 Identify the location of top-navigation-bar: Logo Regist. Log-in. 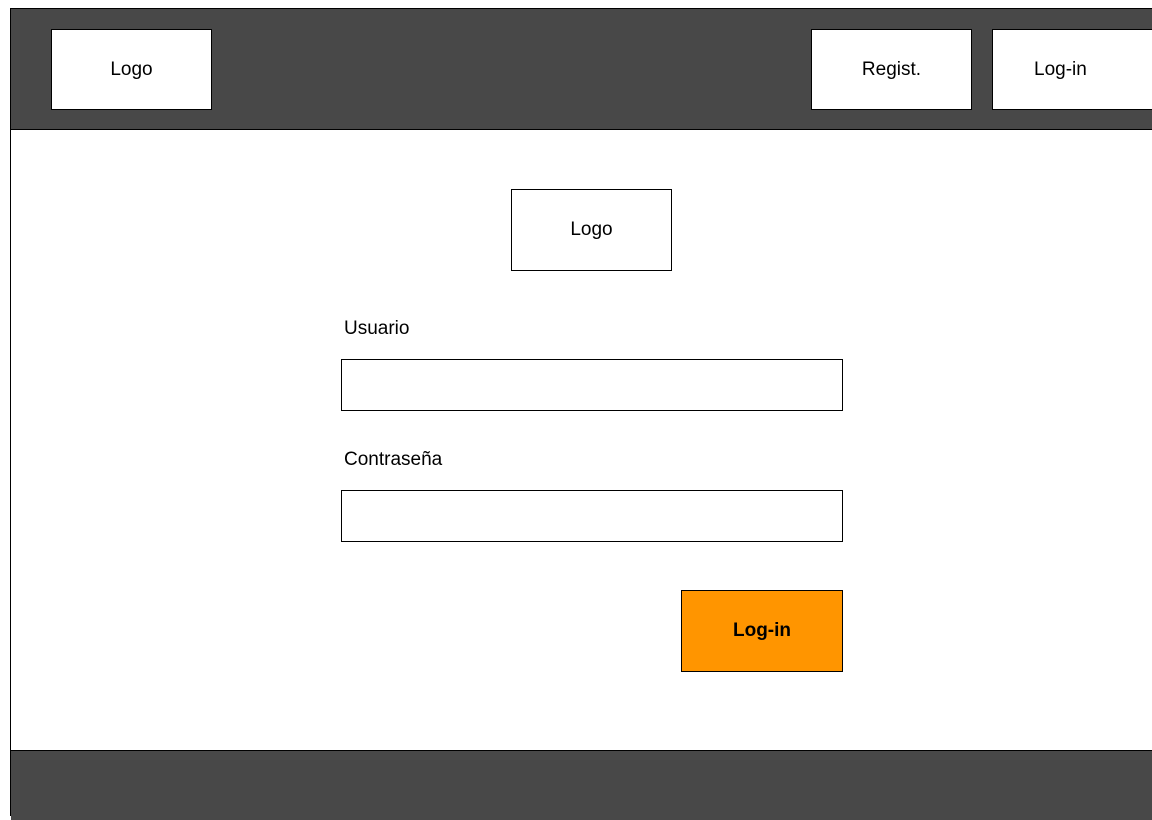
(581, 69).